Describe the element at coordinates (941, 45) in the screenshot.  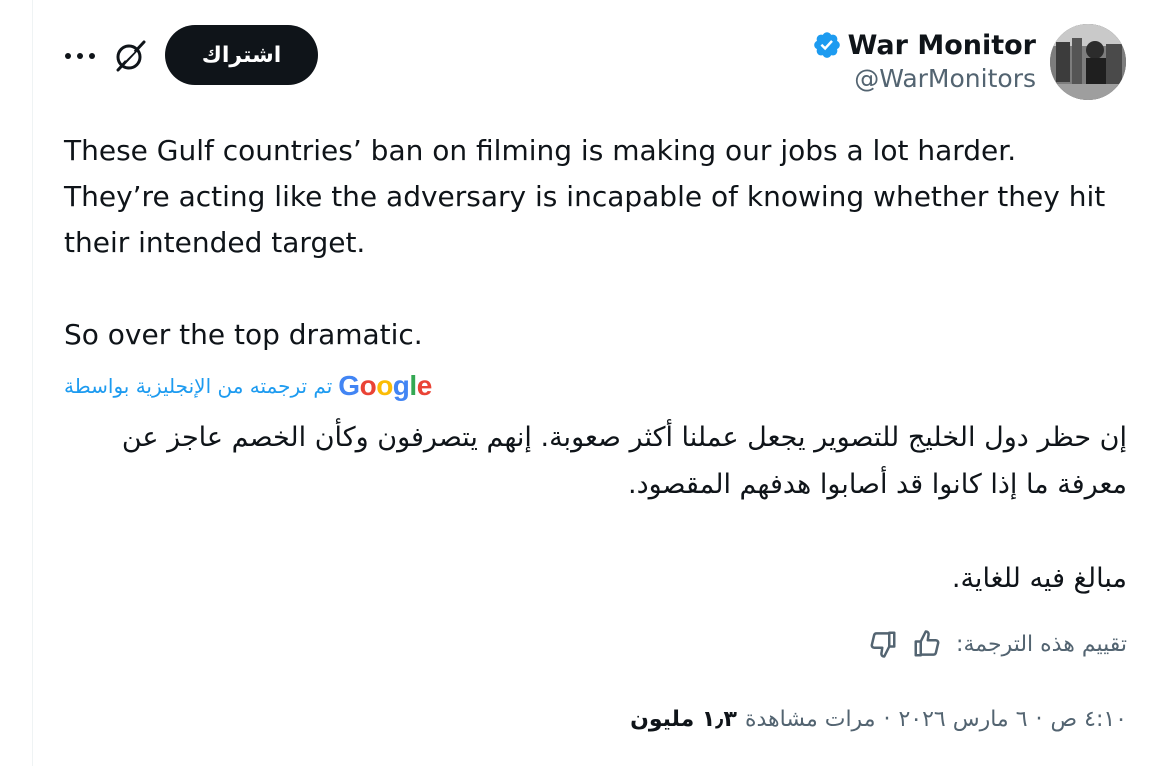
I see `author-display-name: War Monitor` at that location.